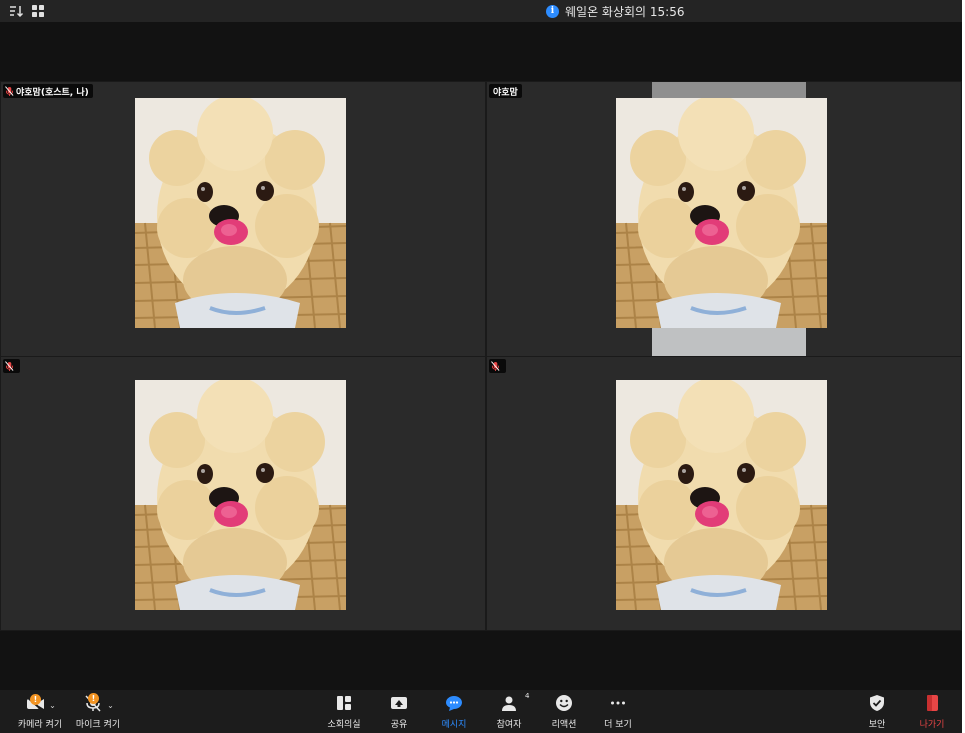 The width and height of the screenshot is (965, 733). What do you see at coordinates (399, 725) in the screenshot?
I see `share-label: 공유` at bounding box center [399, 725].